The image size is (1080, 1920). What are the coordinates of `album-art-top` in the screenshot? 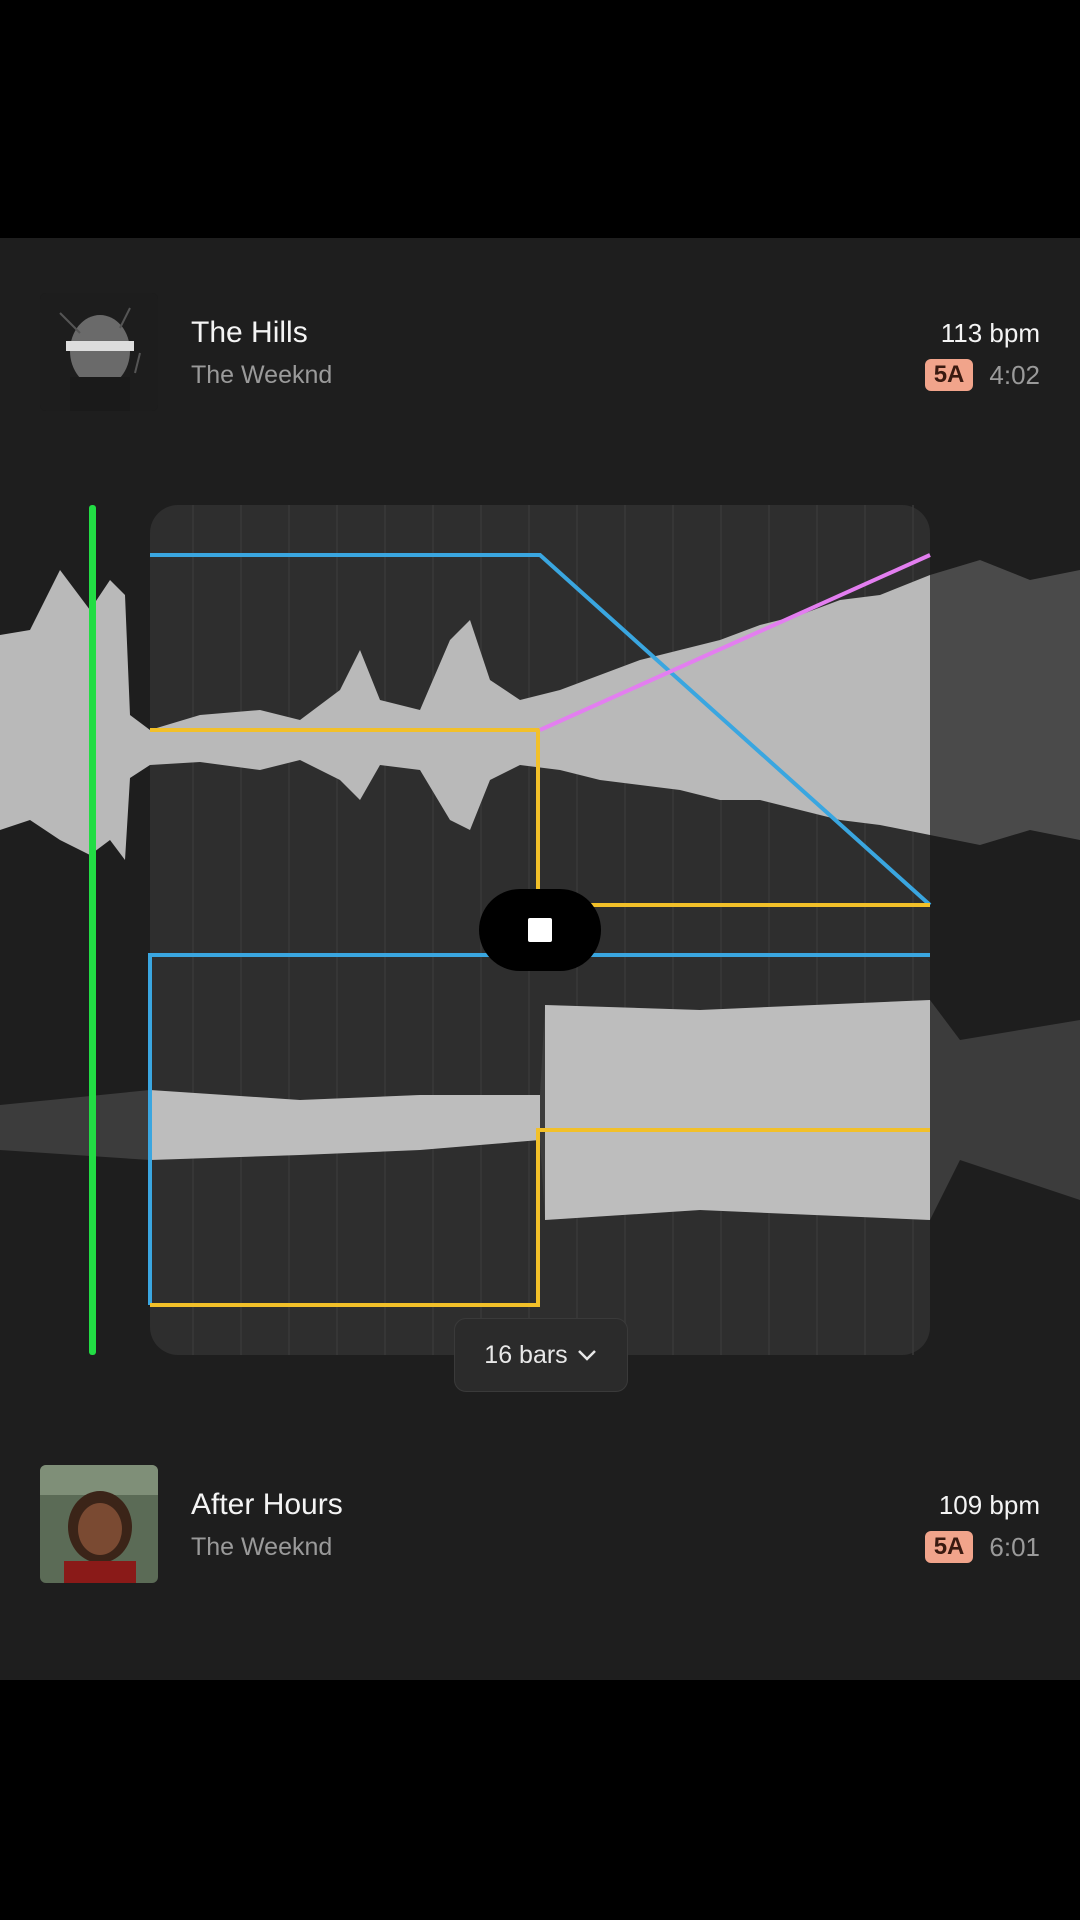 It's located at (99, 352).